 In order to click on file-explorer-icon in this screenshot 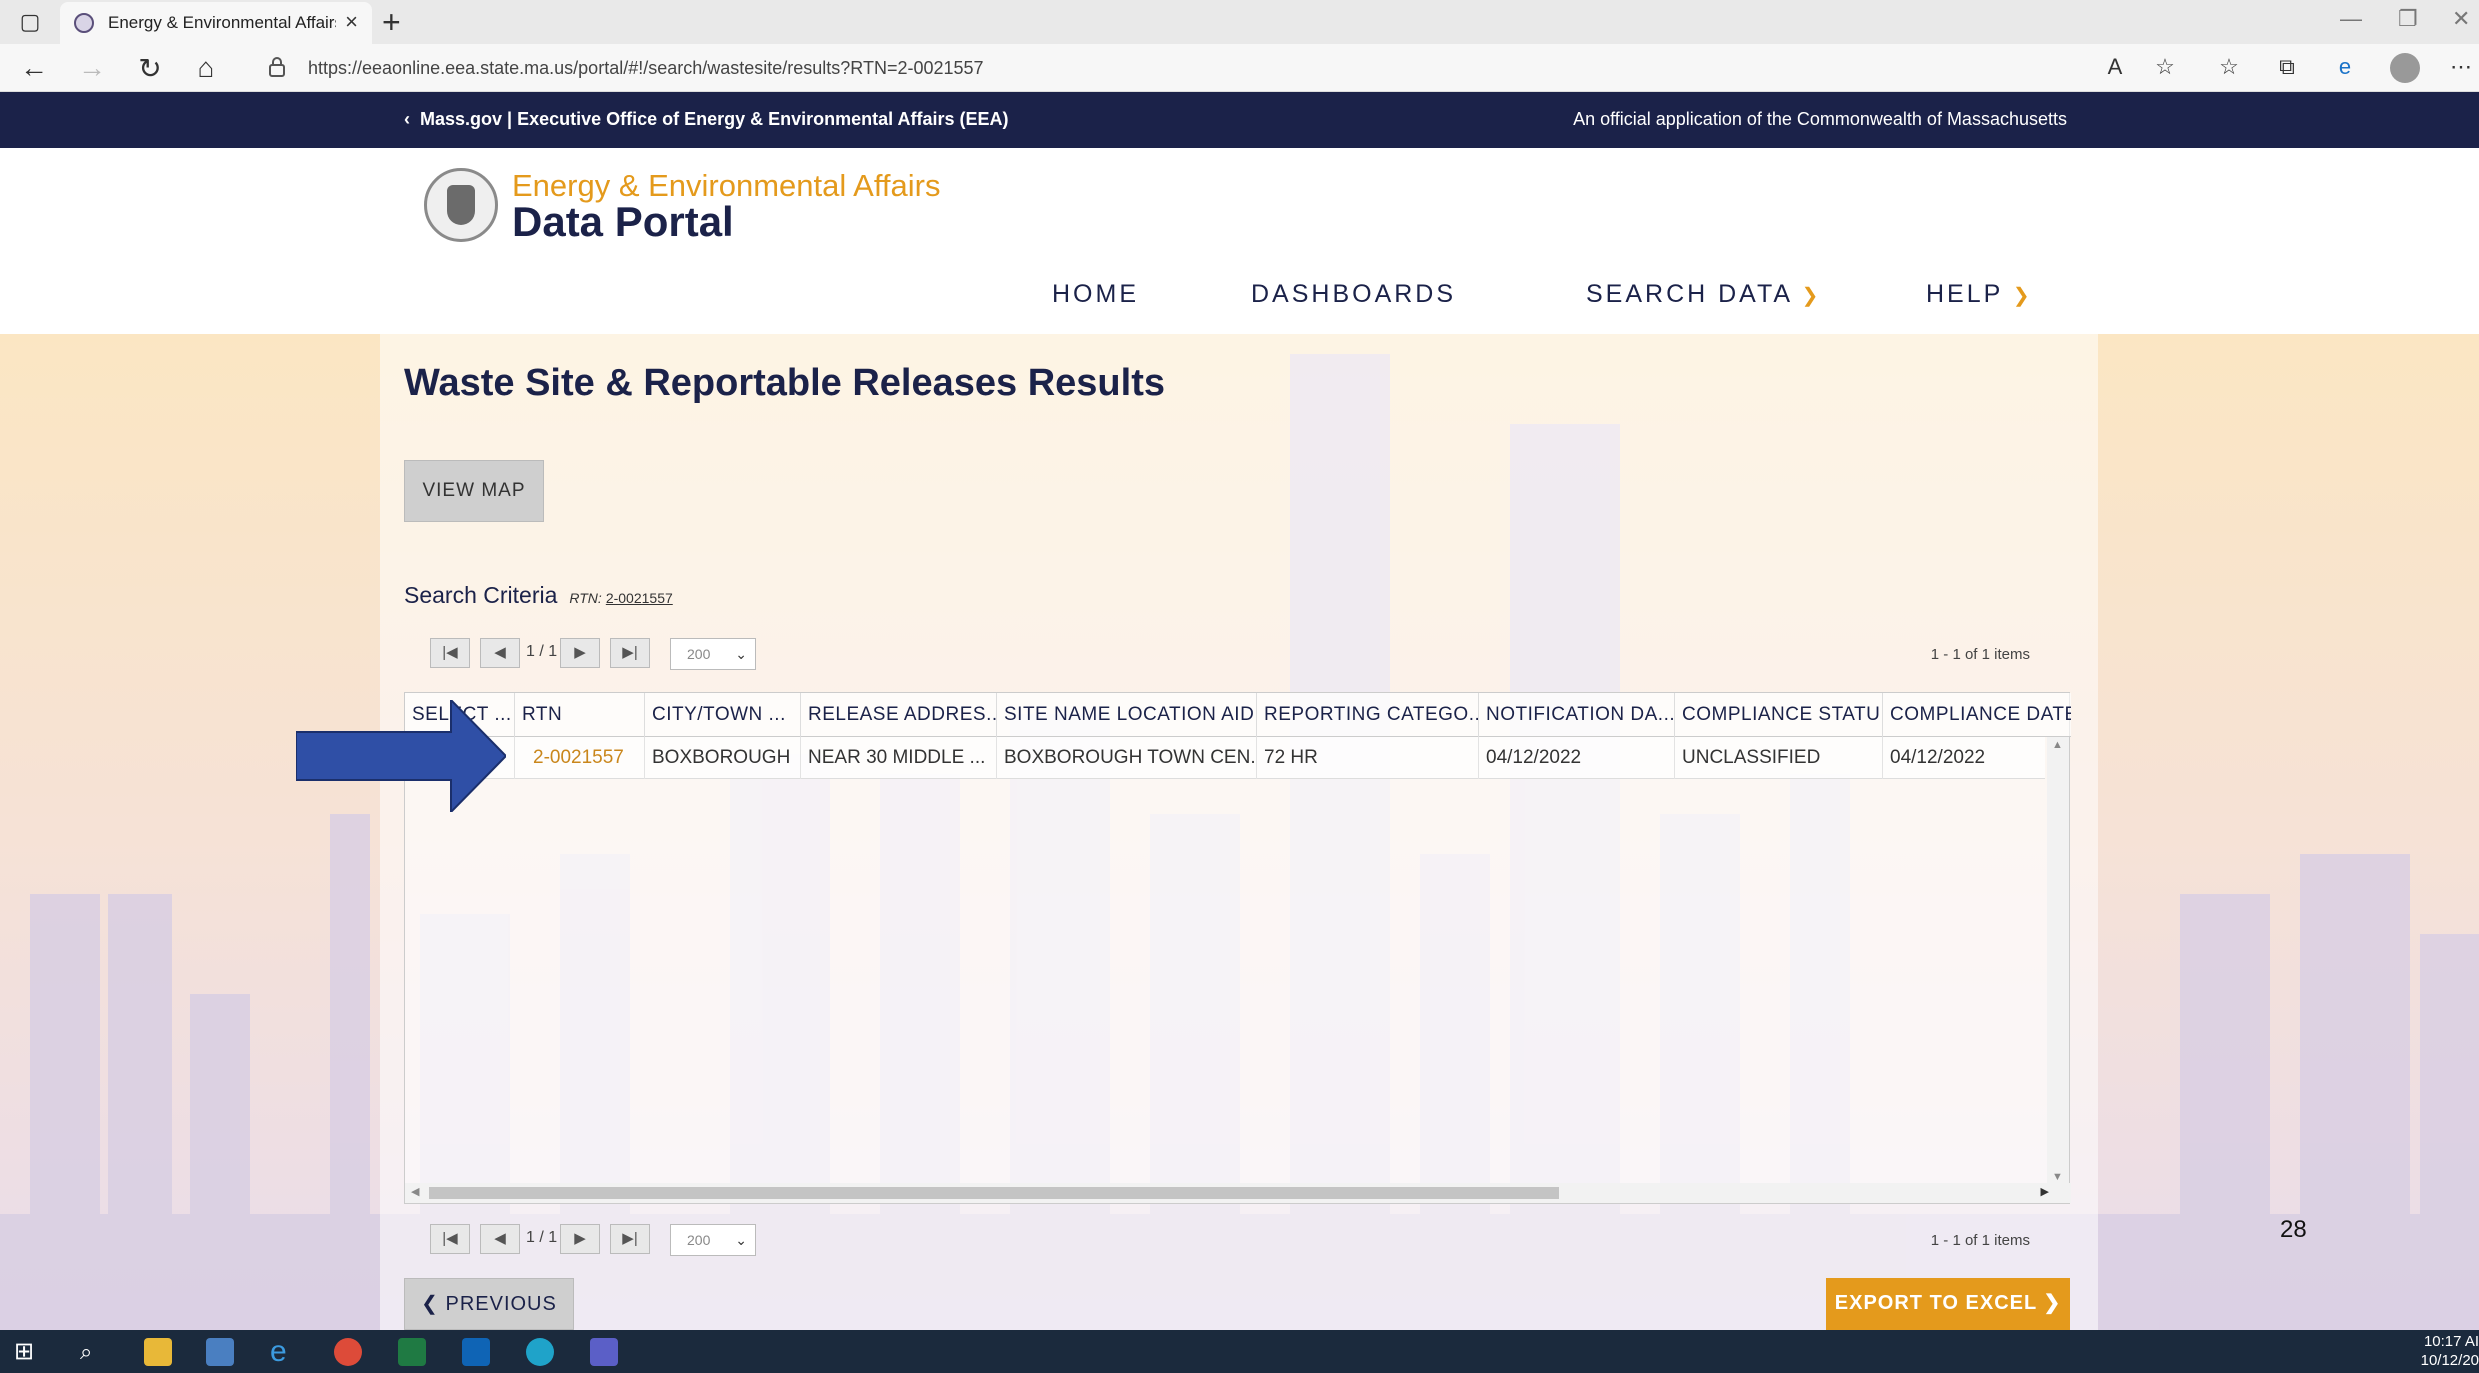, I will do `click(158, 1352)`.